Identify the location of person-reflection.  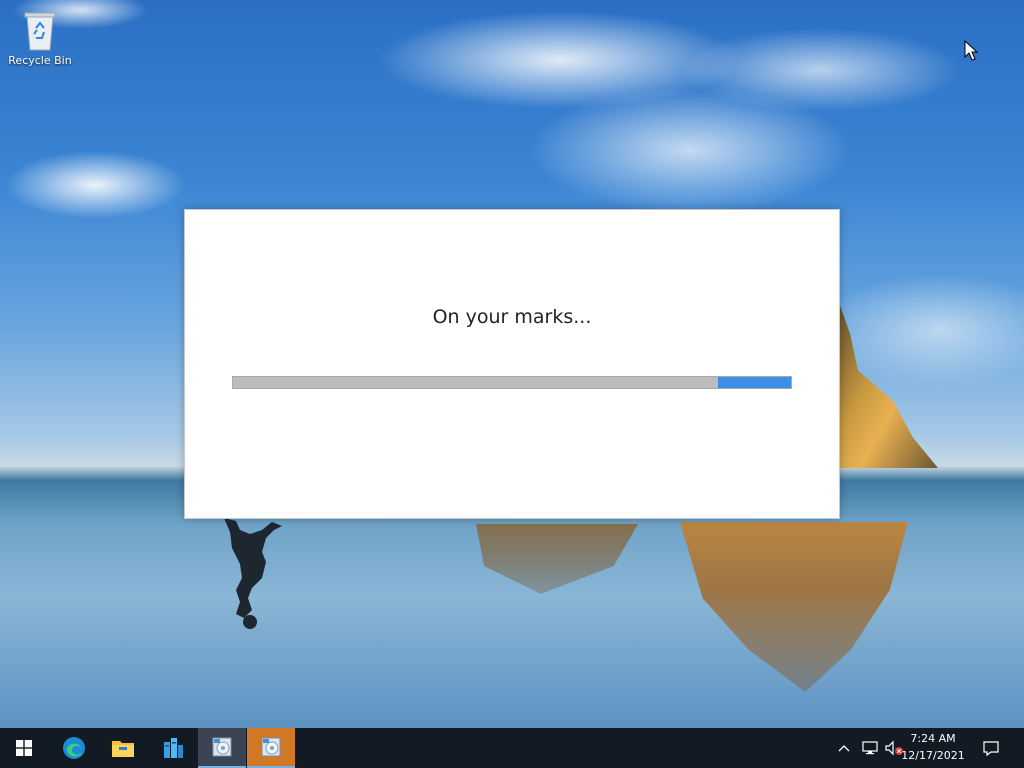
(253, 573).